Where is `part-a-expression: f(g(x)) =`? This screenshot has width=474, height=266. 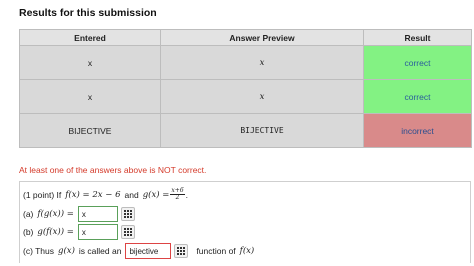 part-a-expression: f(g(x)) = is located at coordinates (55, 214).